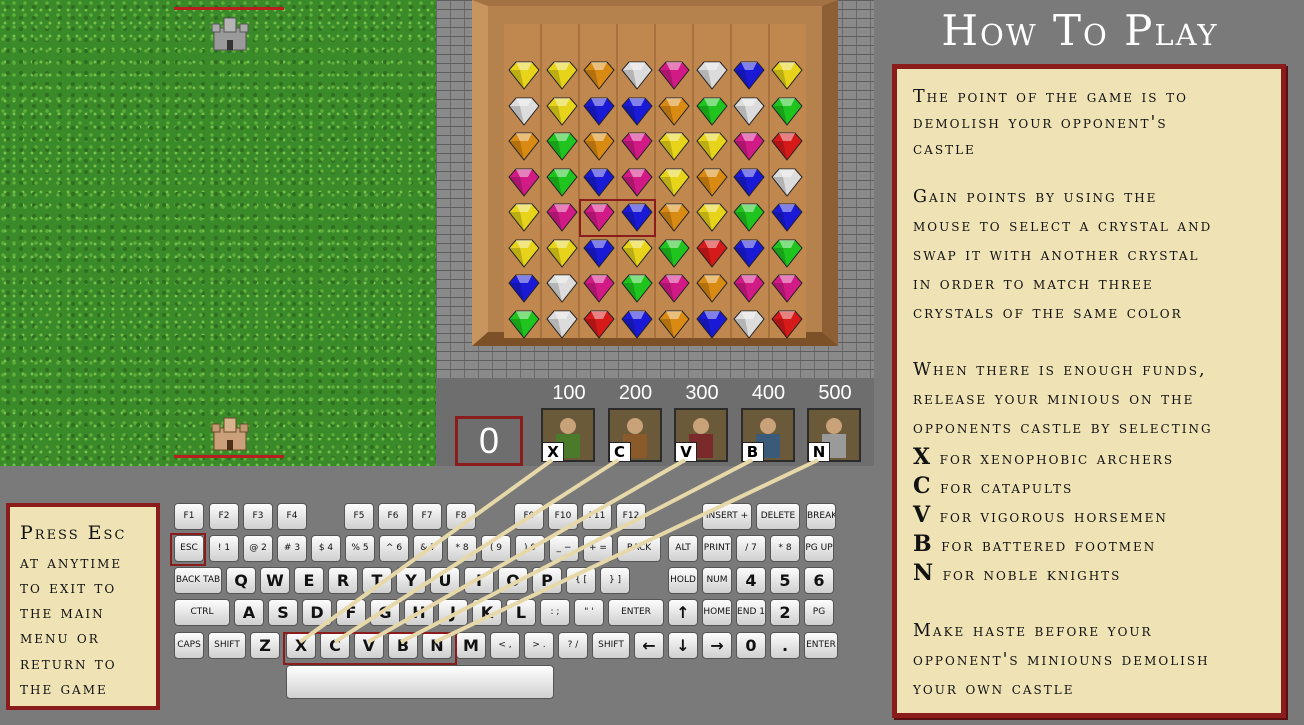 The image size is (1304, 725). Describe the element at coordinates (636, 612) in the screenshot. I see `key-enter: ENTER` at that location.